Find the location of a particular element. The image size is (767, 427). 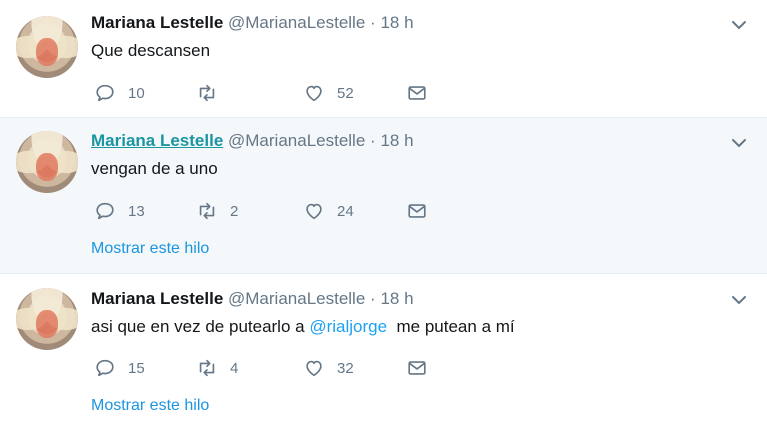

tweet-actions: 13 2 24 is located at coordinates (271, 211).